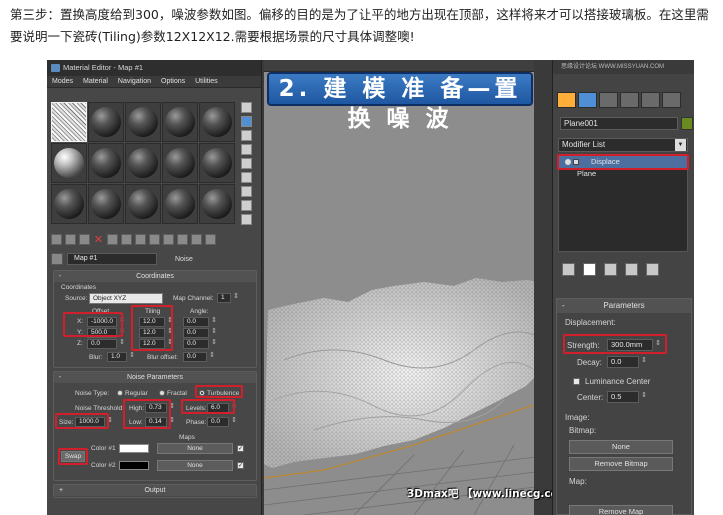 The width and height of the screenshot is (723, 515). What do you see at coordinates (140, 239) in the screenshot?
I see `put-to-library-icon` at bounding box center [140, 239].